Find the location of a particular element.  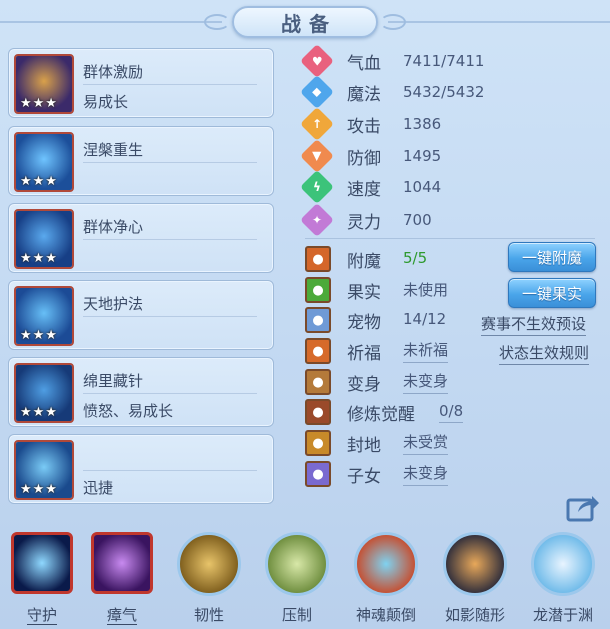

one-click-enchant-button: 一键附魔 is located at coordinates (552, 257).